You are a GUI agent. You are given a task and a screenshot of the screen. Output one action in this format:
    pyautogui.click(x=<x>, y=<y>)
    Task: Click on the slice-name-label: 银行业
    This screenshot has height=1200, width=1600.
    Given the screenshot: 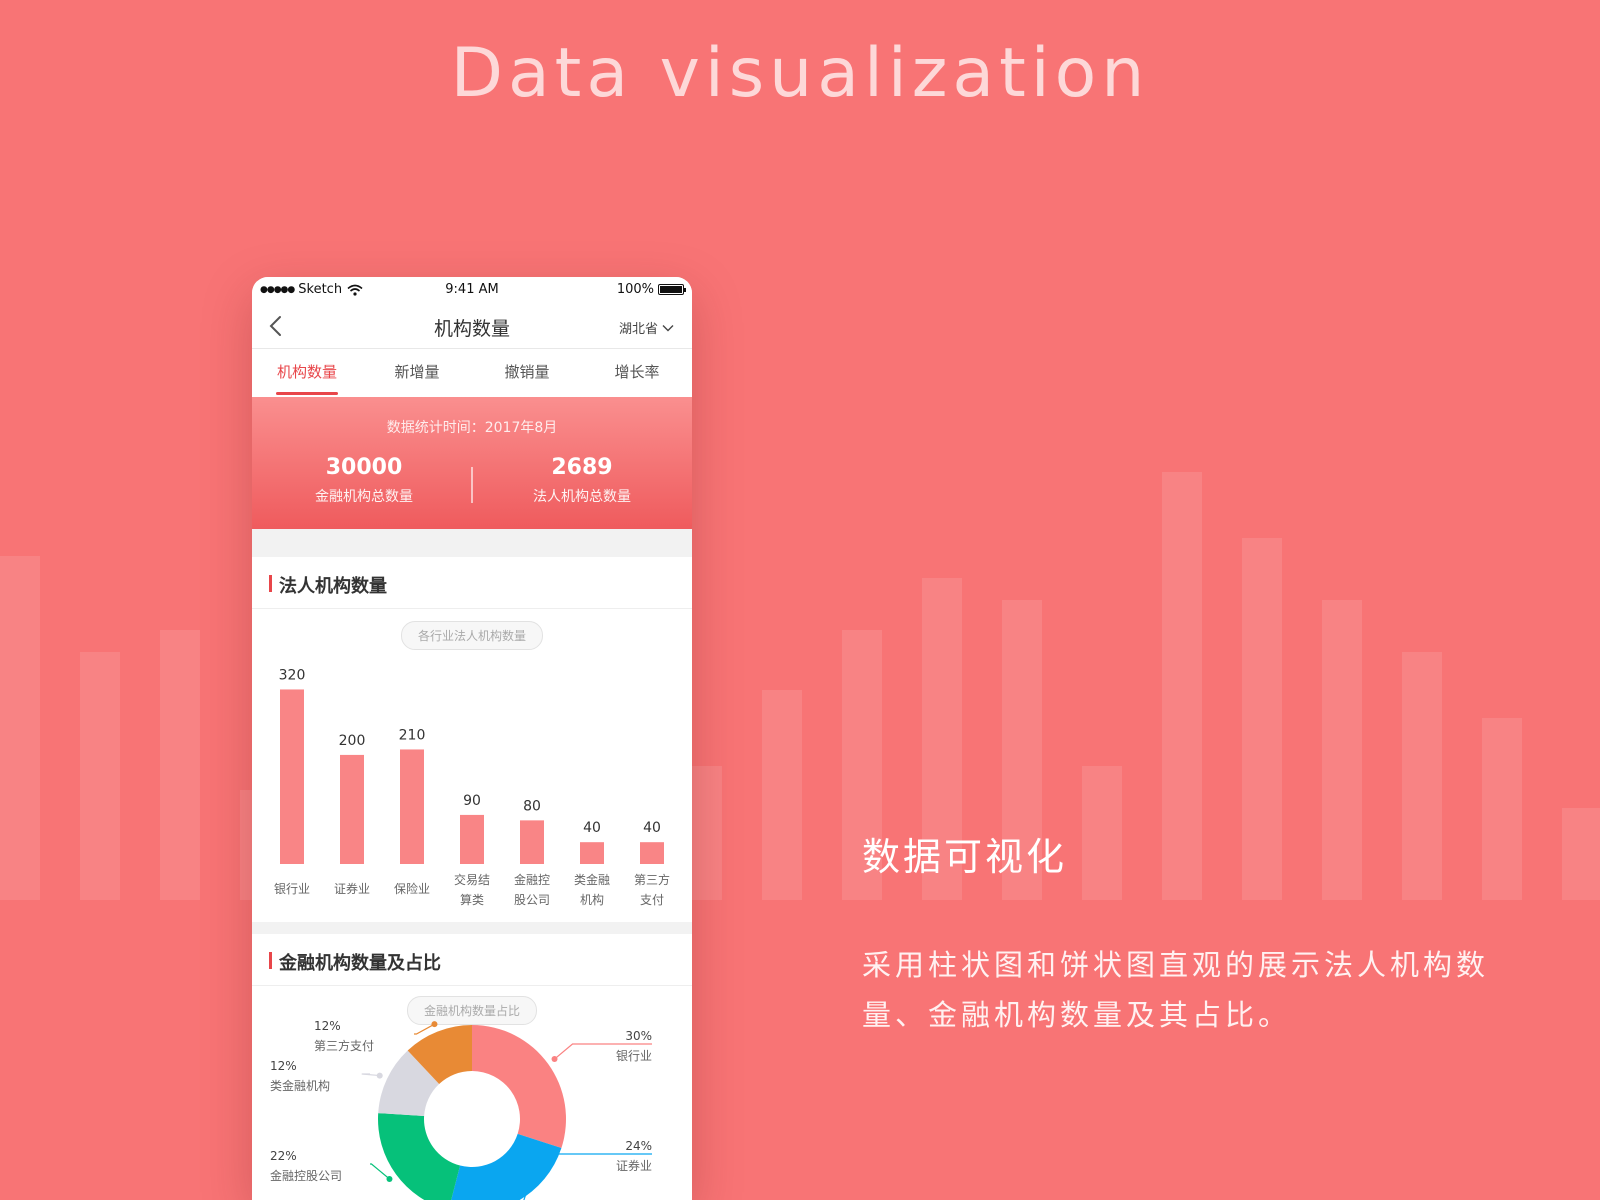 What is the action you would take?
    pyautogui.click(x=634, y=1056)
    